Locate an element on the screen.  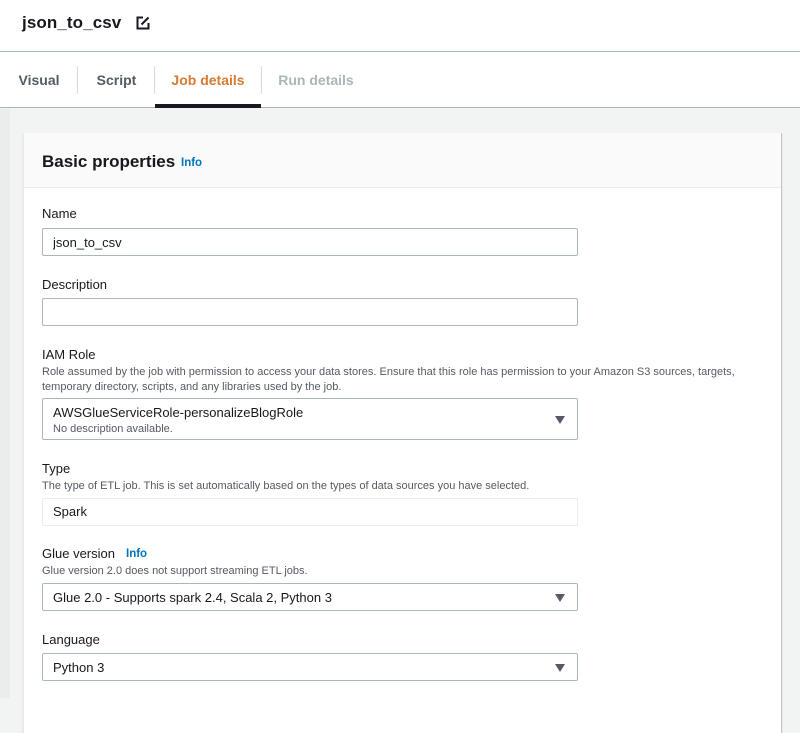
tab-bar: Visual Script Job details Run details is located at coordinates (400, 80).